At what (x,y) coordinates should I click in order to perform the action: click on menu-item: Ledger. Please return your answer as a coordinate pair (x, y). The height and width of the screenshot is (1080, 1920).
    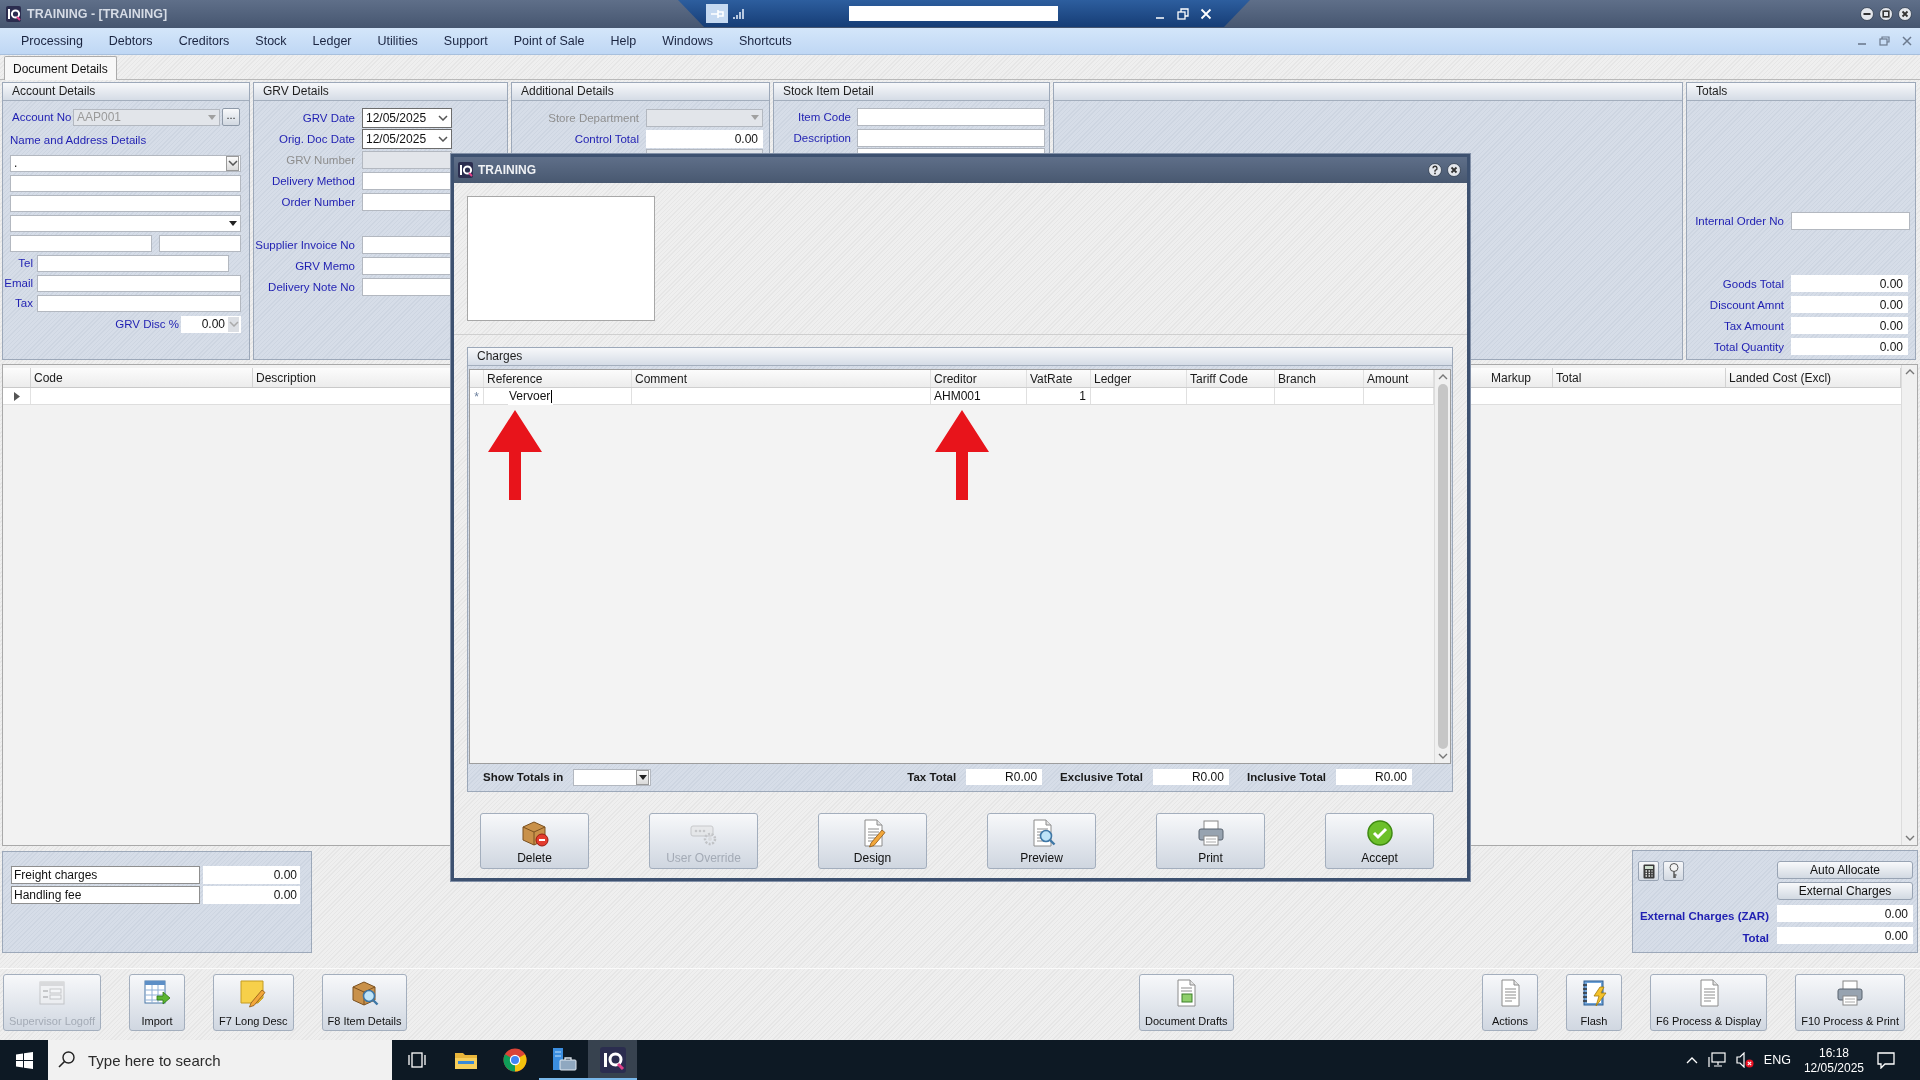
    Looking at the image, I should click on (332, 41).